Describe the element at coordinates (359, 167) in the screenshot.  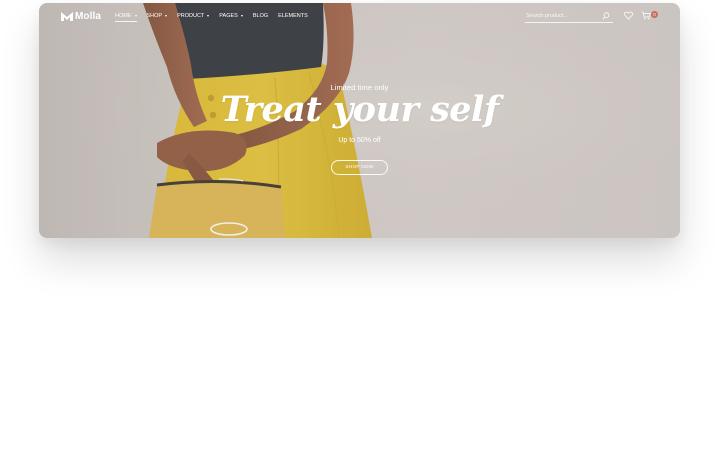
I see `shop-now-button: Shop Now` at that location.